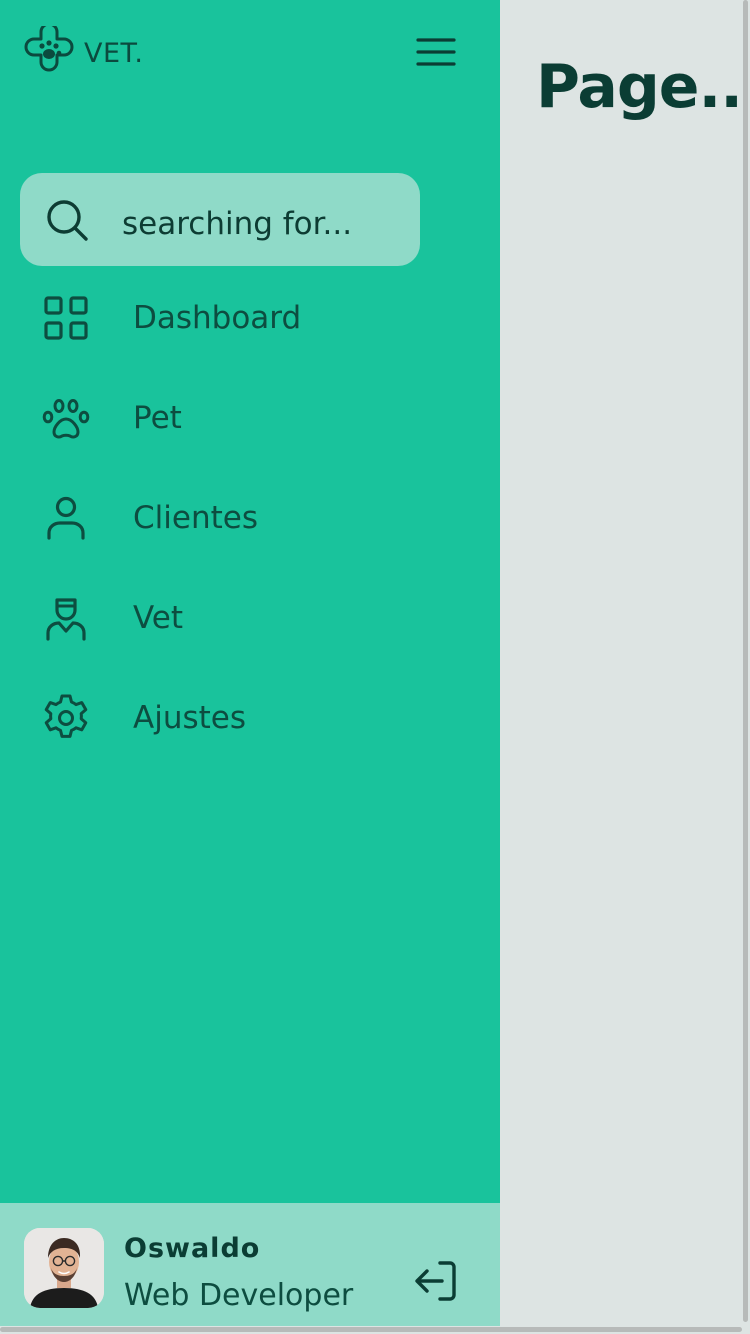  What do you see at coordinates (267, 219) in the screenshot?
I see `search-input` at bounding box center [267, 219].